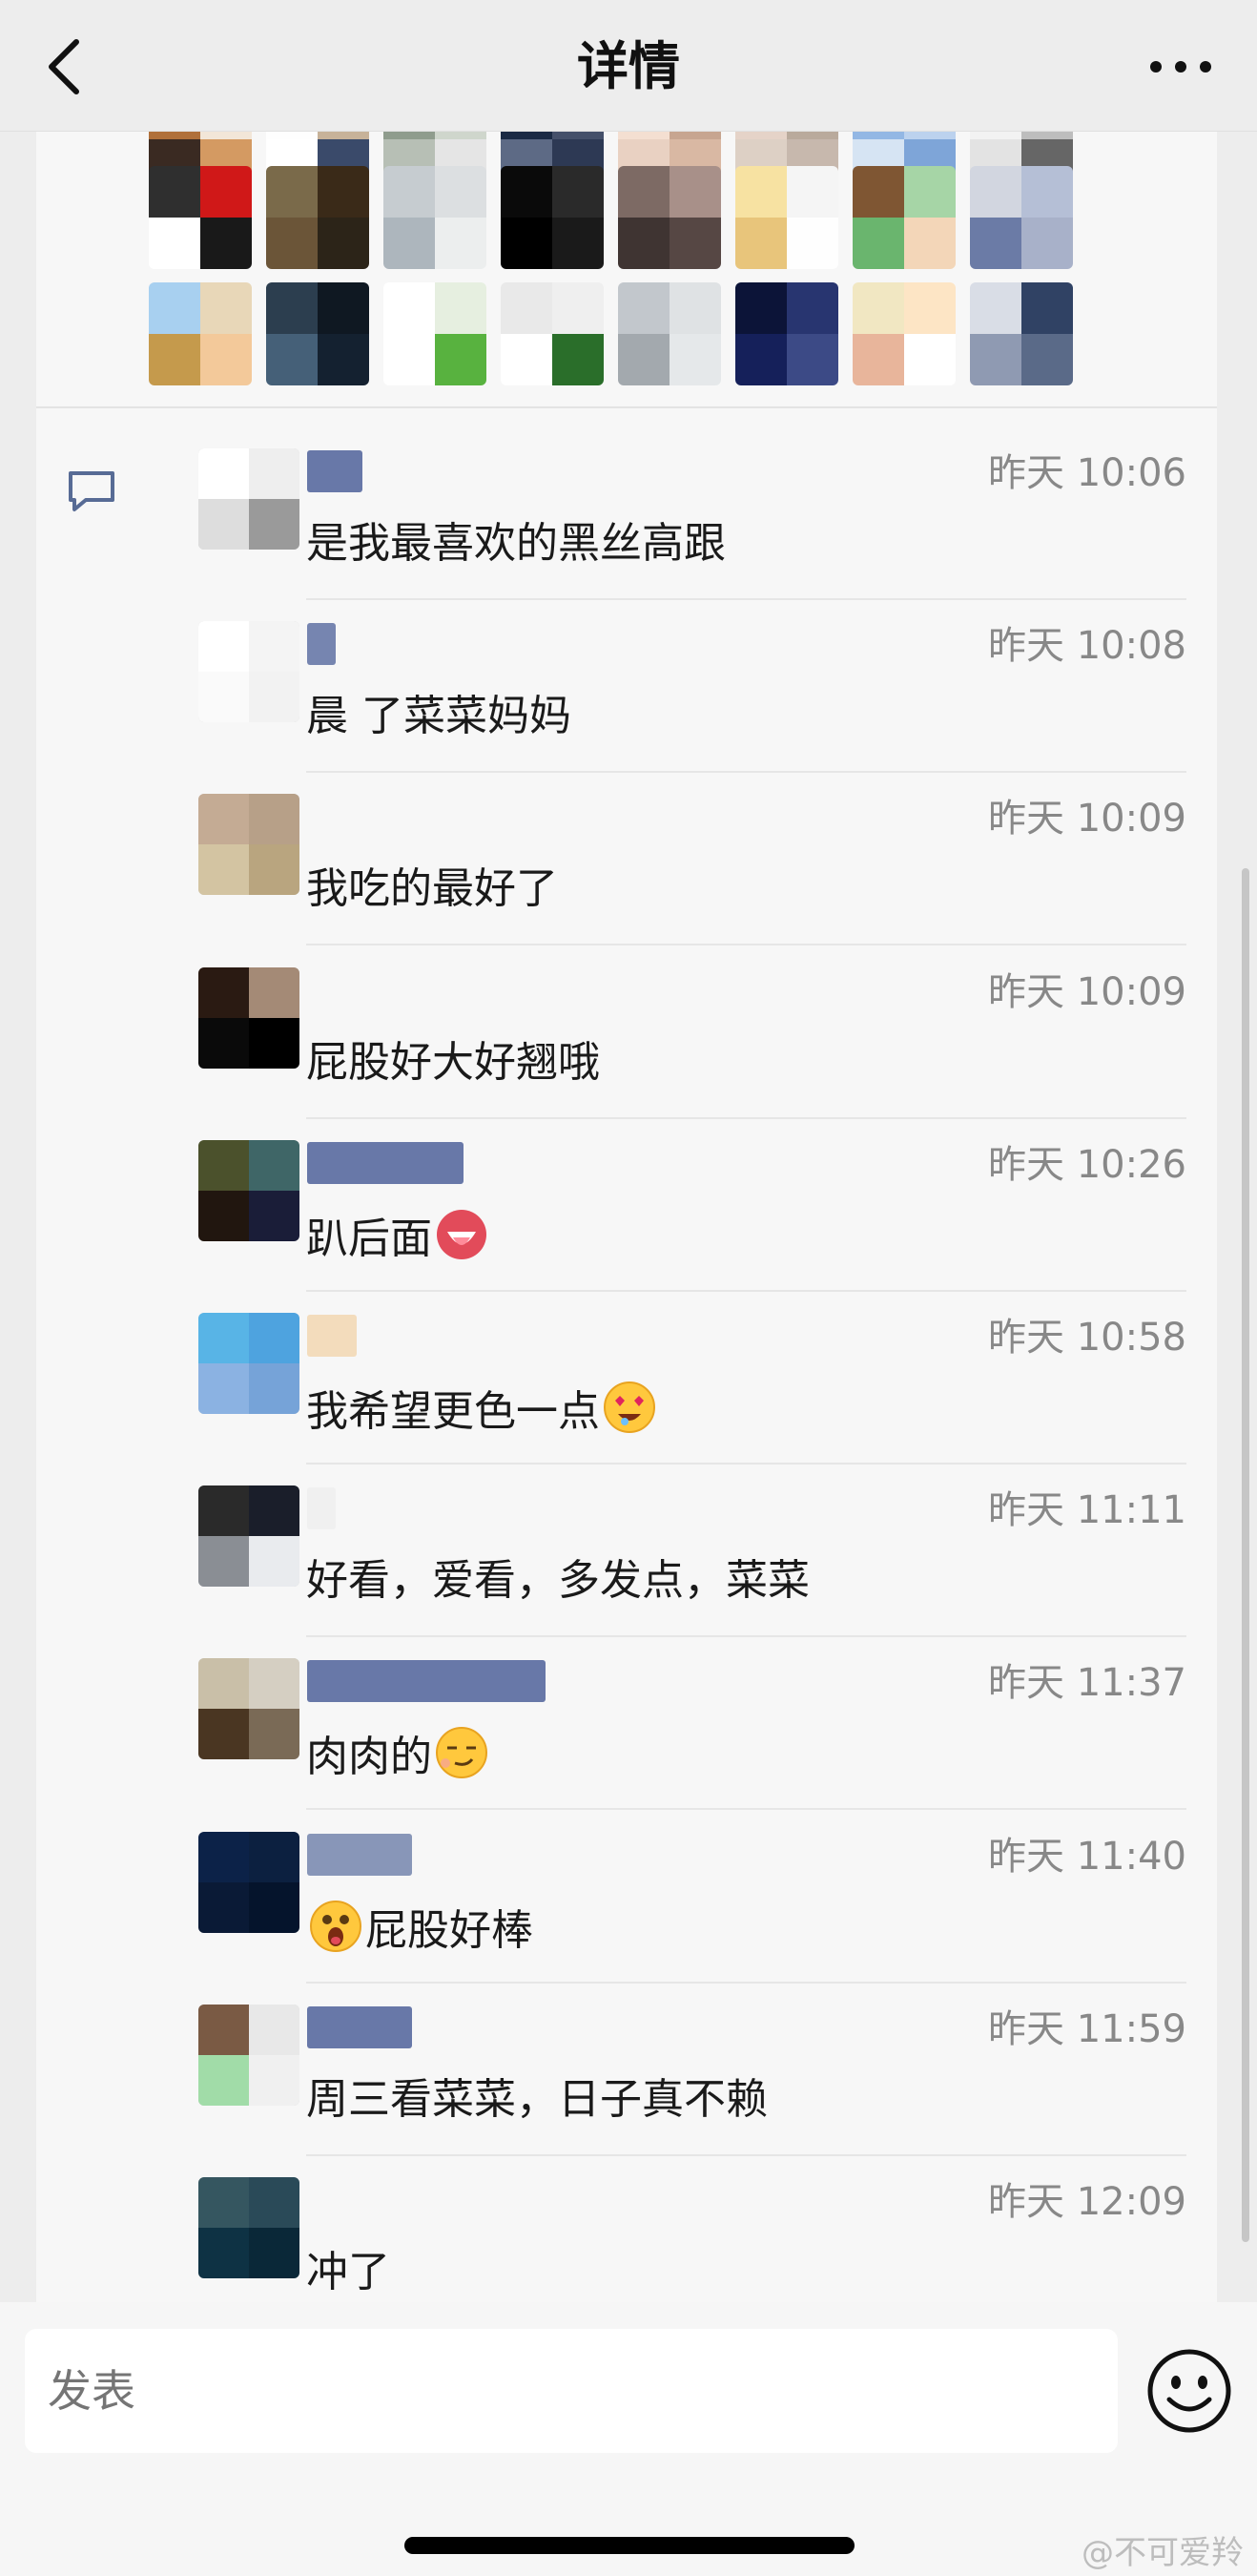 This screenshot has height=2576, width=1257. What do you see at coordinates (1087, 2202) in the screenshot?
I see `comment-time: 昨天 12:09` at bounding box center [1087, 2202].